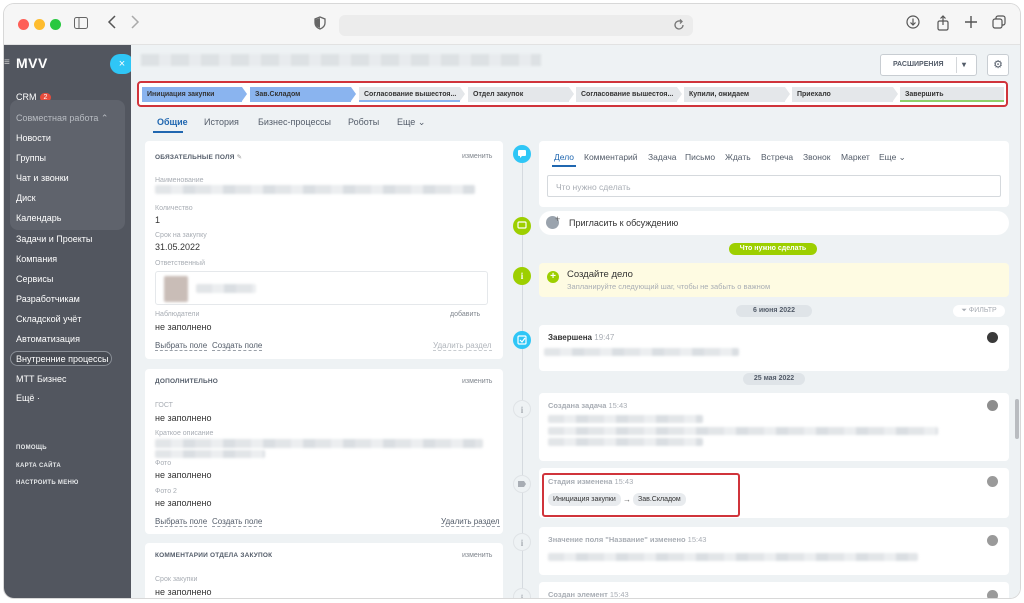 The width and height of the screenshot is (1024, 603). What do you see at coordinates (734, 94) in the screenshot?
I see `stage-bought-waiting: Купили, ожидаем` at bounding box center [734, 94].